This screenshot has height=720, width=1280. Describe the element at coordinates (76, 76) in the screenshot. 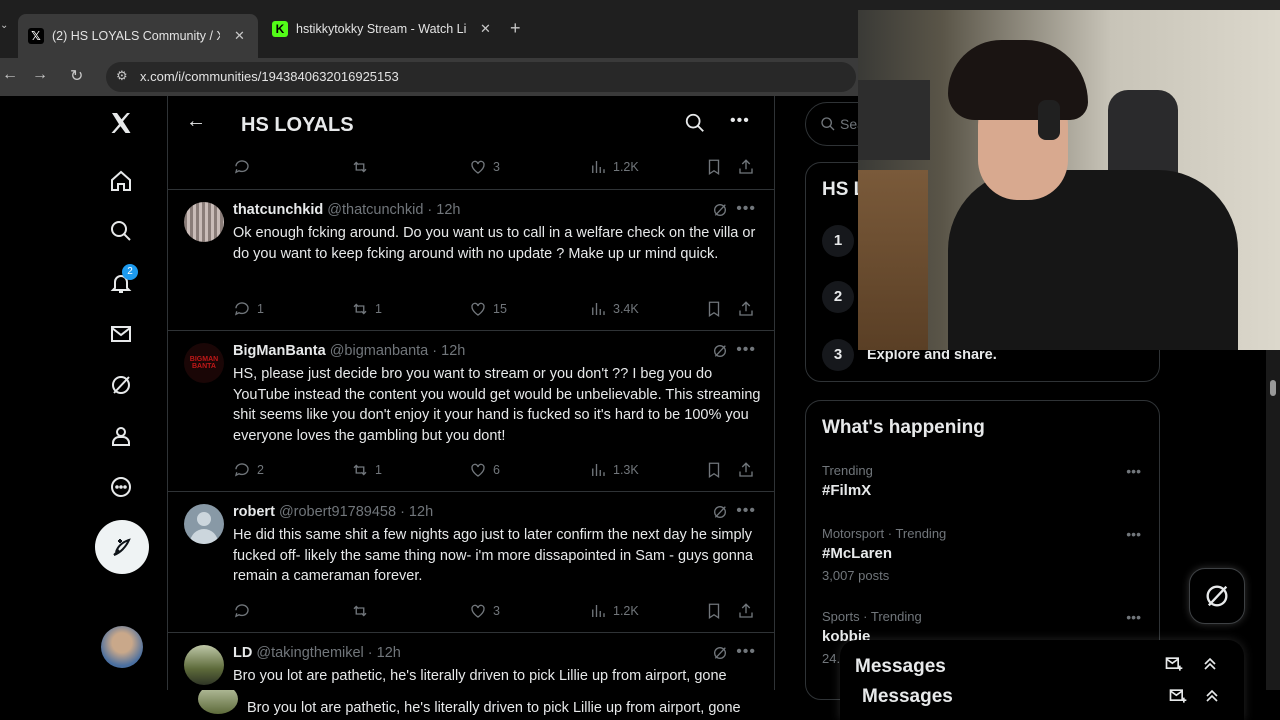

I see `reload-icon: ↻` at that location.